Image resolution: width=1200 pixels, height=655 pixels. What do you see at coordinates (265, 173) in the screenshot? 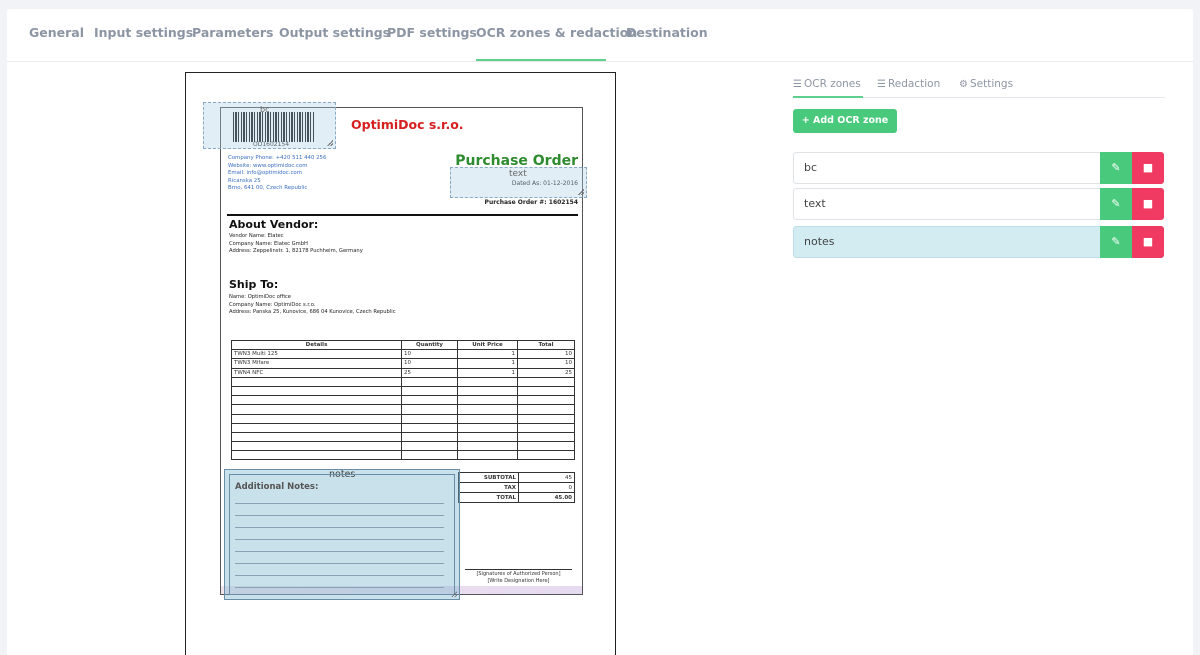
I see `contact-line: Email: info@optimidoc.com` at bounding box center [265, 173].